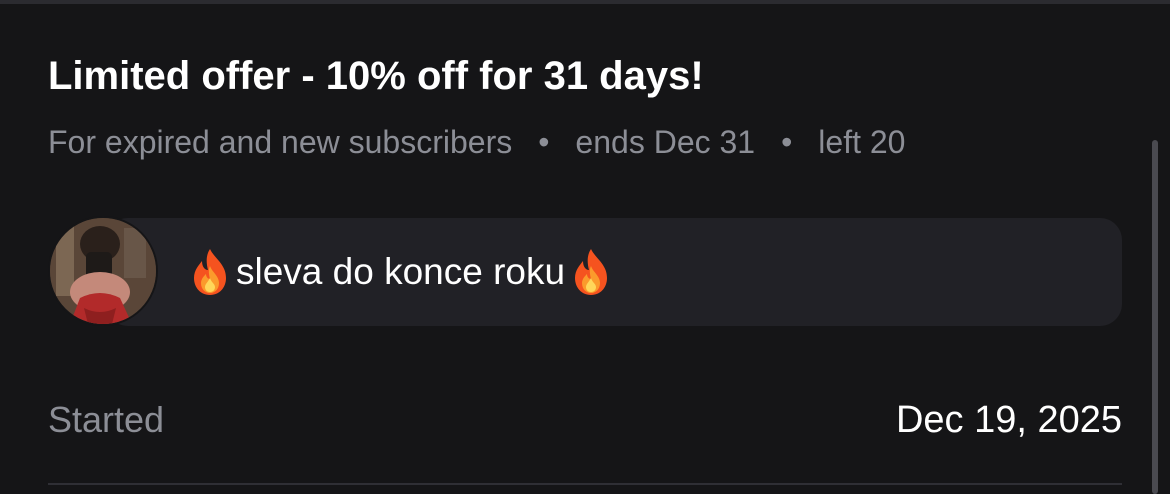 The image size is (1170, 494). What do you see at coordinates (280, 142) in the screenshot?
I see `offer-audience: For expired and new subscribers` at bounding box center [280, 142].